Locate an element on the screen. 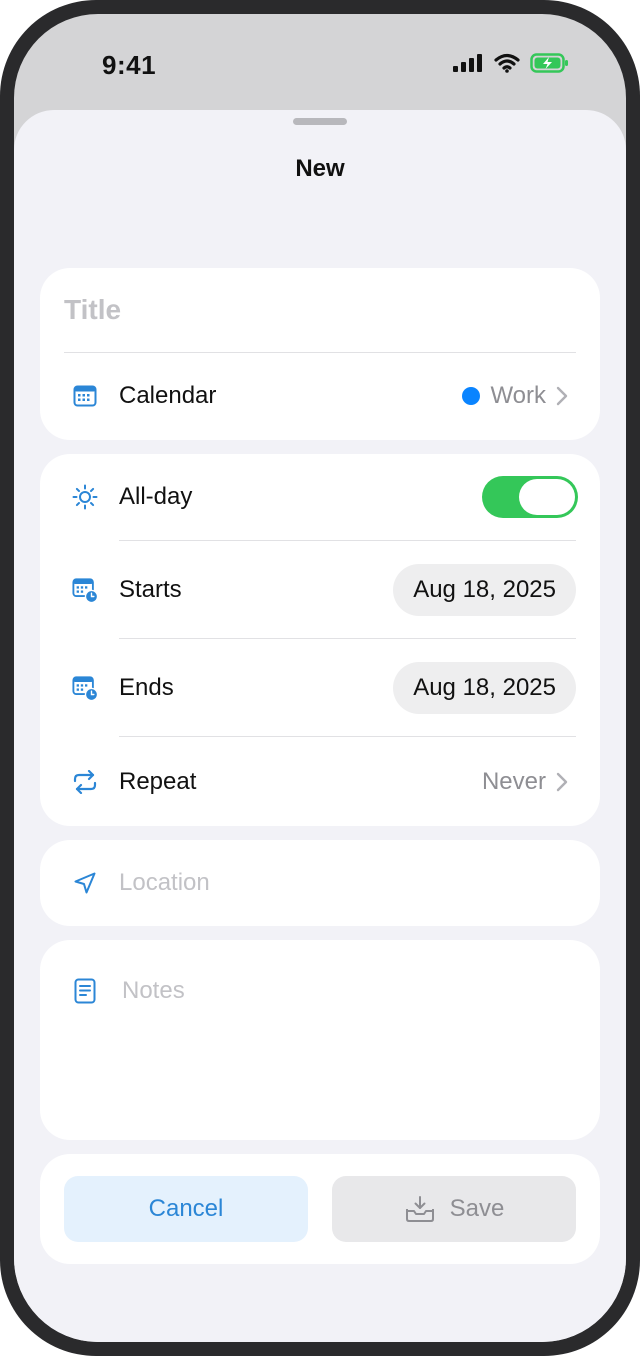 The width and height of the screenshot is (640, 1356). starts-date-button: Aug 18, 2025 is located at coordinates (484, 589).